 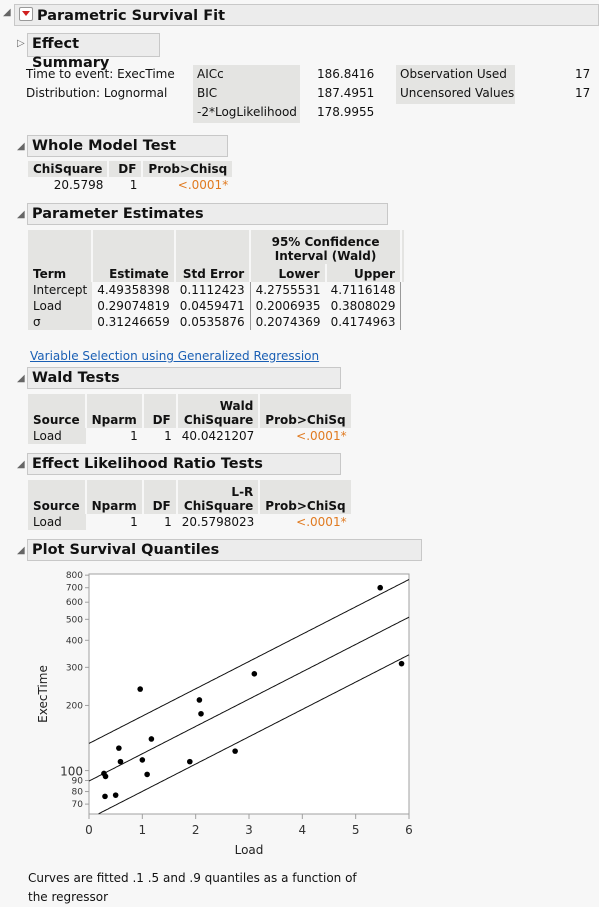 What do you see at coordinates (203, 185) in the screenshot?
I see `p-value: <.0001*` at bounding box center [203, 185].